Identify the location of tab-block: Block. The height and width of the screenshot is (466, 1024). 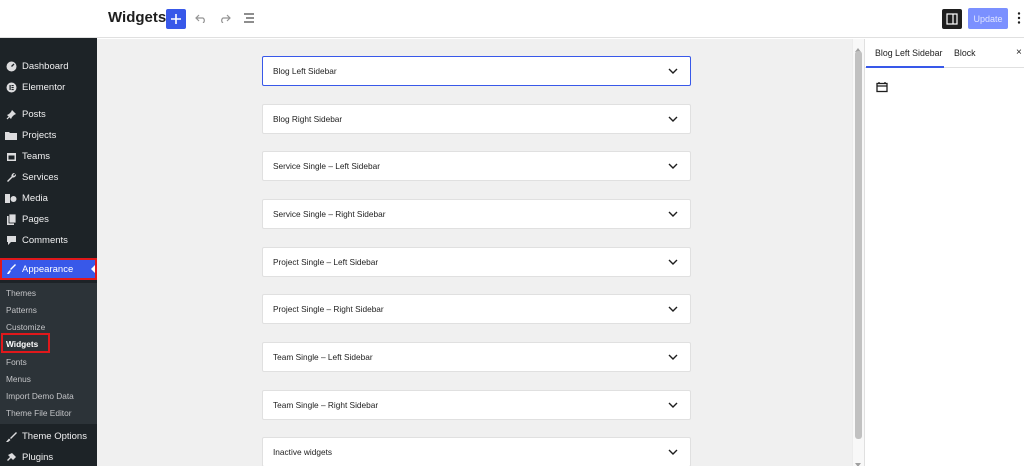
(965, 53).